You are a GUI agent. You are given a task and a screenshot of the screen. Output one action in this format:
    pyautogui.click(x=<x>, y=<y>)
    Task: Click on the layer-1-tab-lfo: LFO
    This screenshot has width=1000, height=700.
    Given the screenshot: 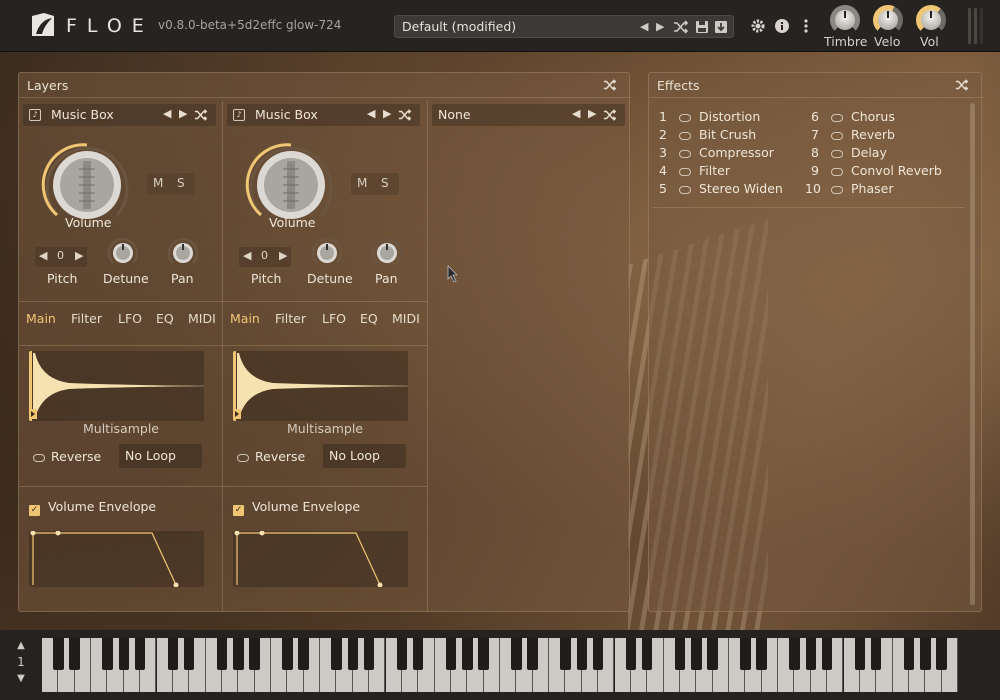 What is the action you would take?
    pyautogui.click(x=130, y=318)
    